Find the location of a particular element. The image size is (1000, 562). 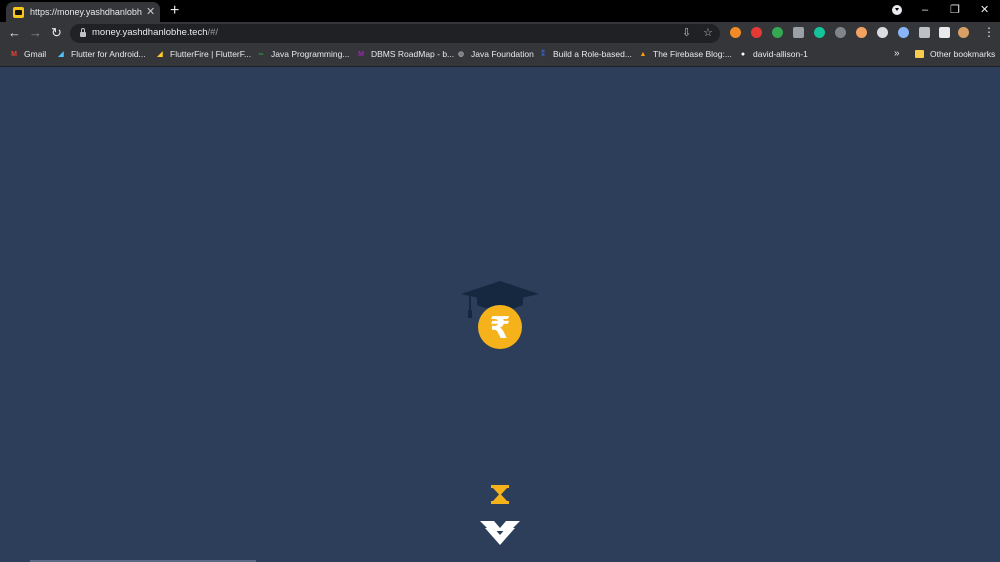

ext-white-circle-icon is located at coordinates (882, 32).